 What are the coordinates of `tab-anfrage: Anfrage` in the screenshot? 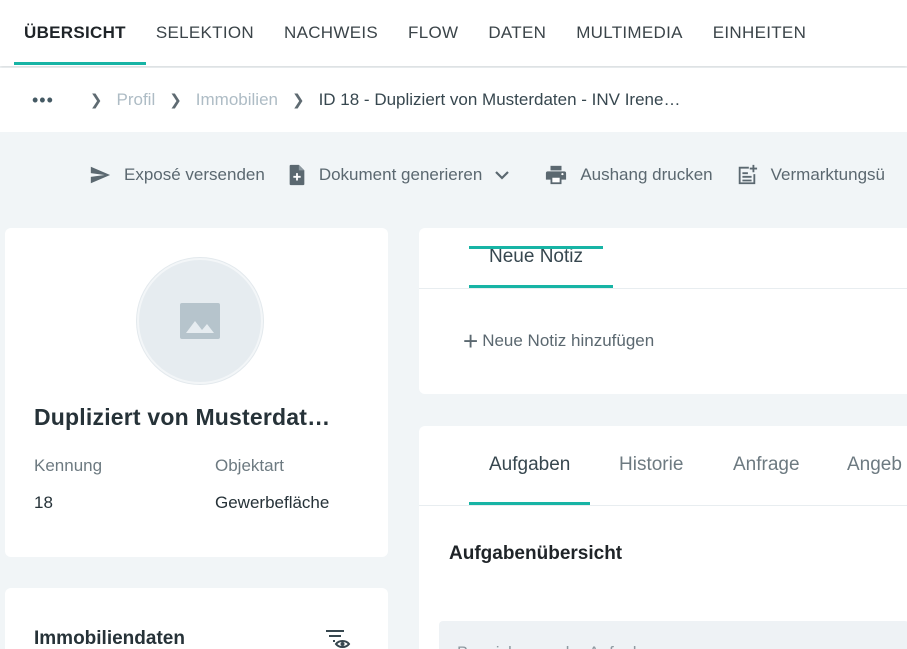 It's located at (766, 465).